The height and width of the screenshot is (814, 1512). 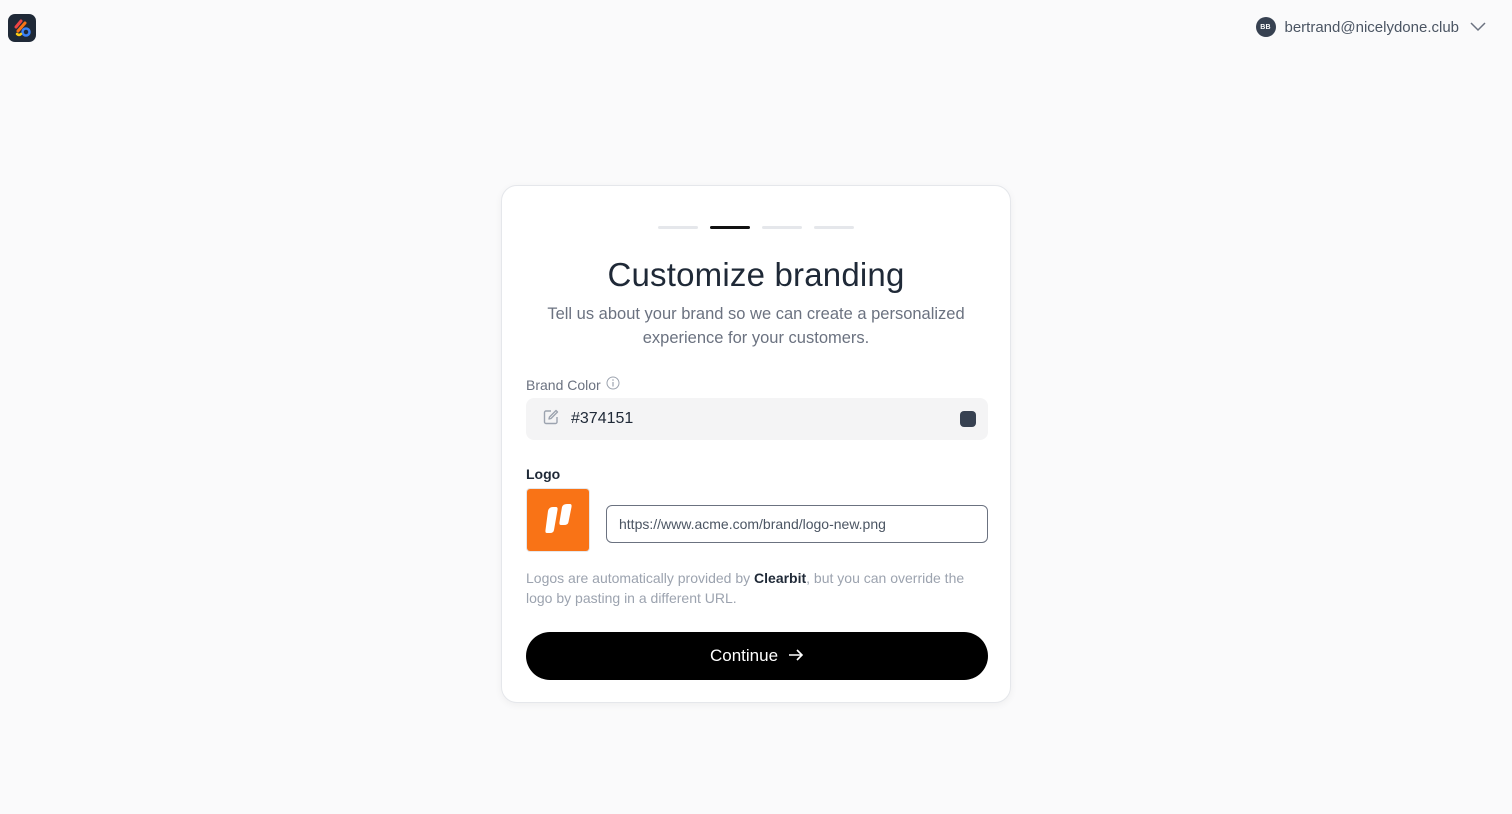 I want to click on info-icon, so click(x=613, y=384).